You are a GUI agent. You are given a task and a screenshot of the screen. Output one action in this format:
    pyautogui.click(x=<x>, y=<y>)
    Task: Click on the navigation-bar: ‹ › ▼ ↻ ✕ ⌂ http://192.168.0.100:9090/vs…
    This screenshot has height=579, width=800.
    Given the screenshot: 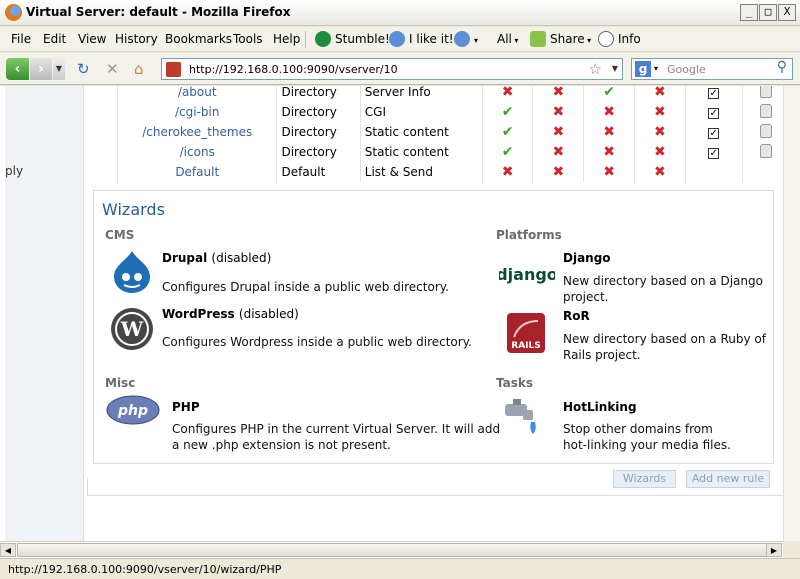 What is the action you would take?
    pyautogui.click(x=400, y=69)
    